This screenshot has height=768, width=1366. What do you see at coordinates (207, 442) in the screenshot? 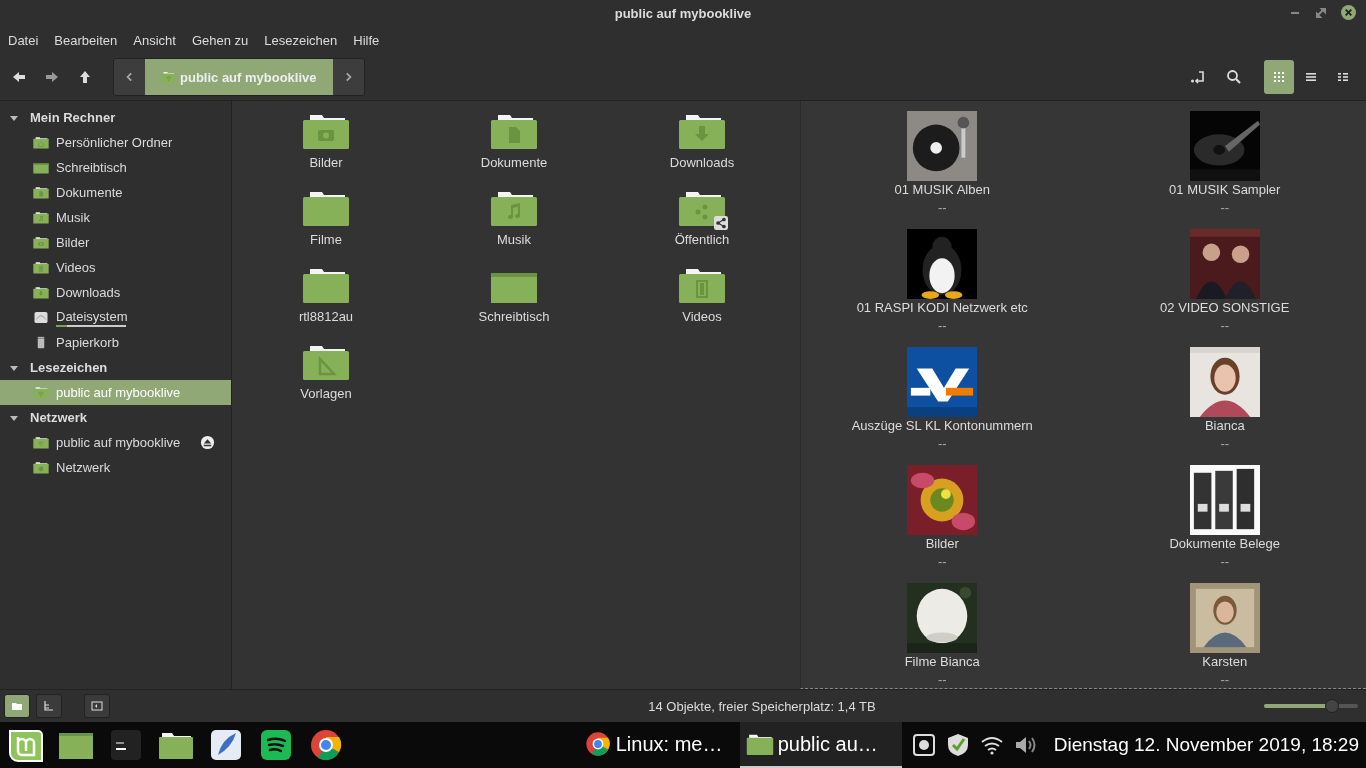
I see `eject-icon` at bounding box center [207, 442].